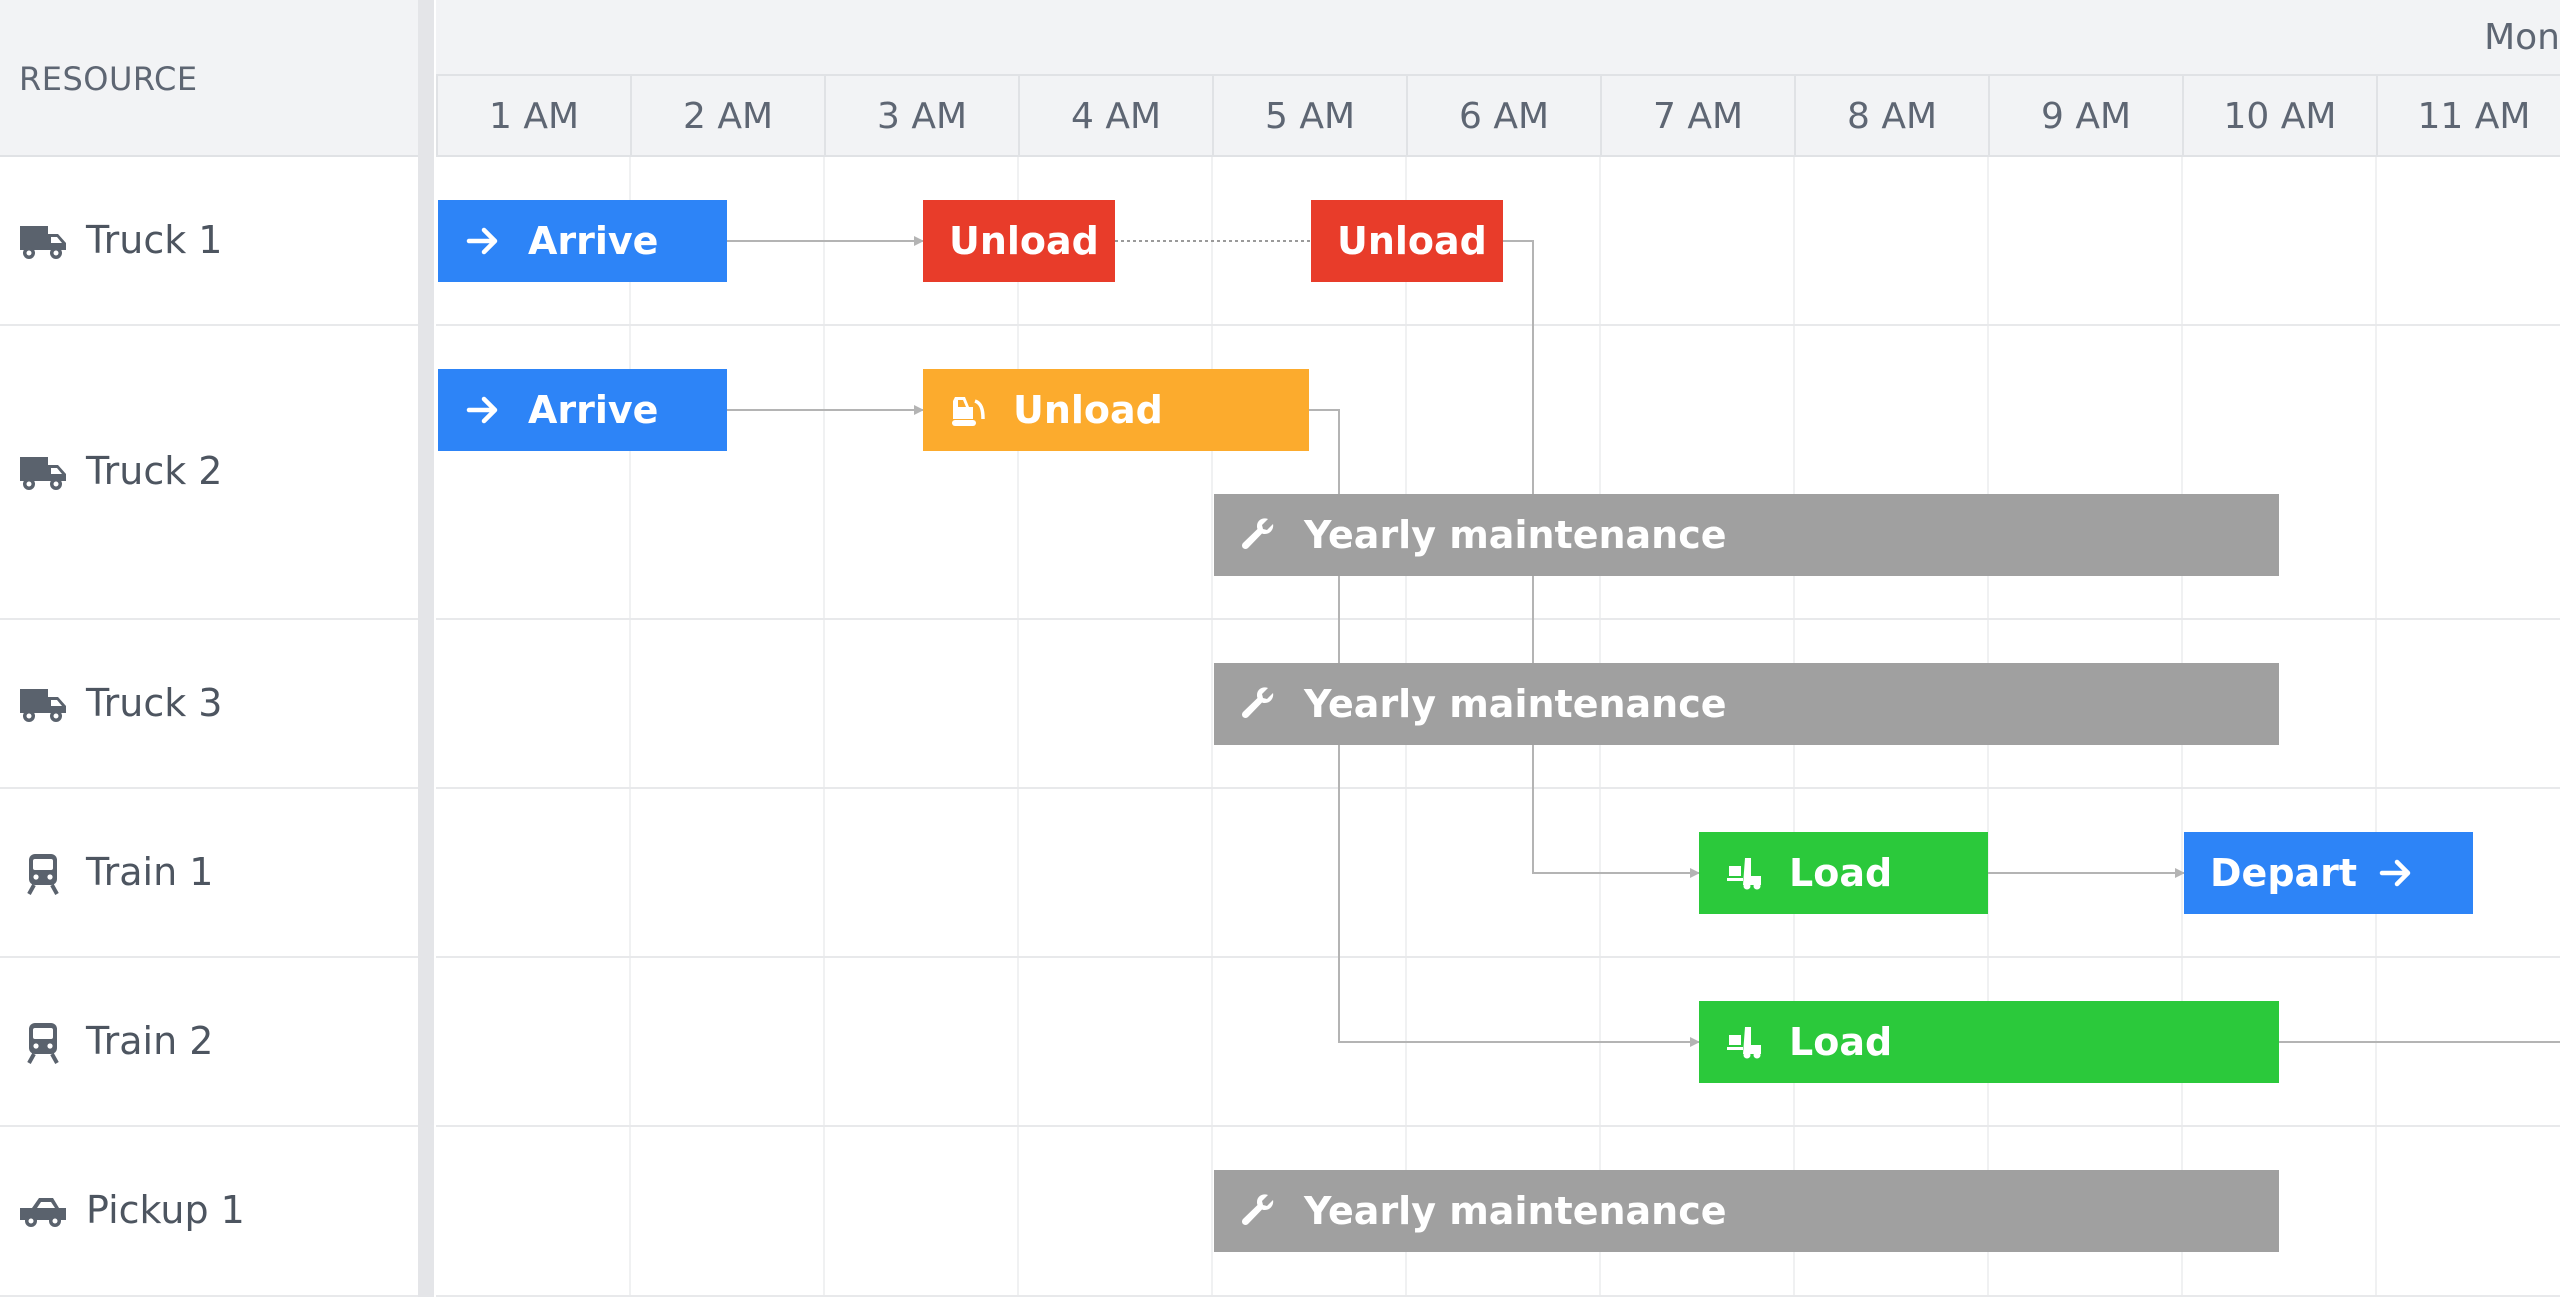  I want to click on resource-name: Train 2, so click(150, 1040).